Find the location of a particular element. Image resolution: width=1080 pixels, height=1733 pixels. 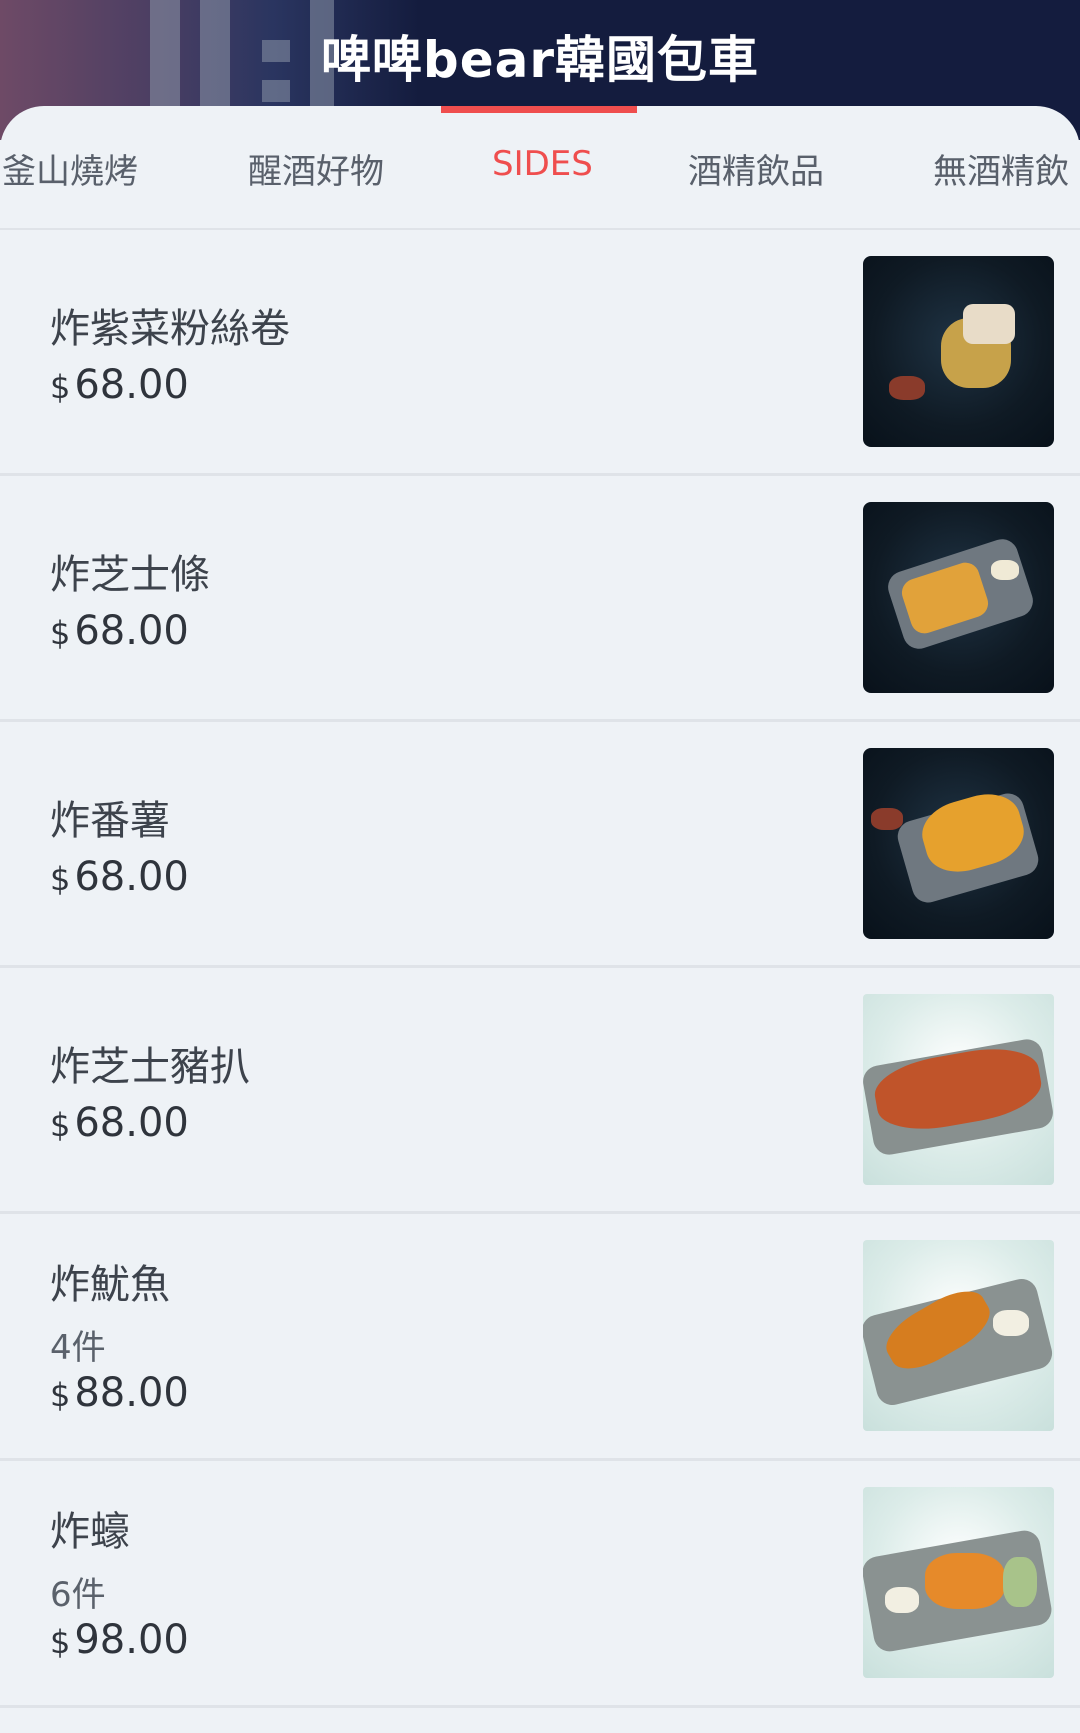

item-price: $88.00 is located at coordinates (119, 1393).